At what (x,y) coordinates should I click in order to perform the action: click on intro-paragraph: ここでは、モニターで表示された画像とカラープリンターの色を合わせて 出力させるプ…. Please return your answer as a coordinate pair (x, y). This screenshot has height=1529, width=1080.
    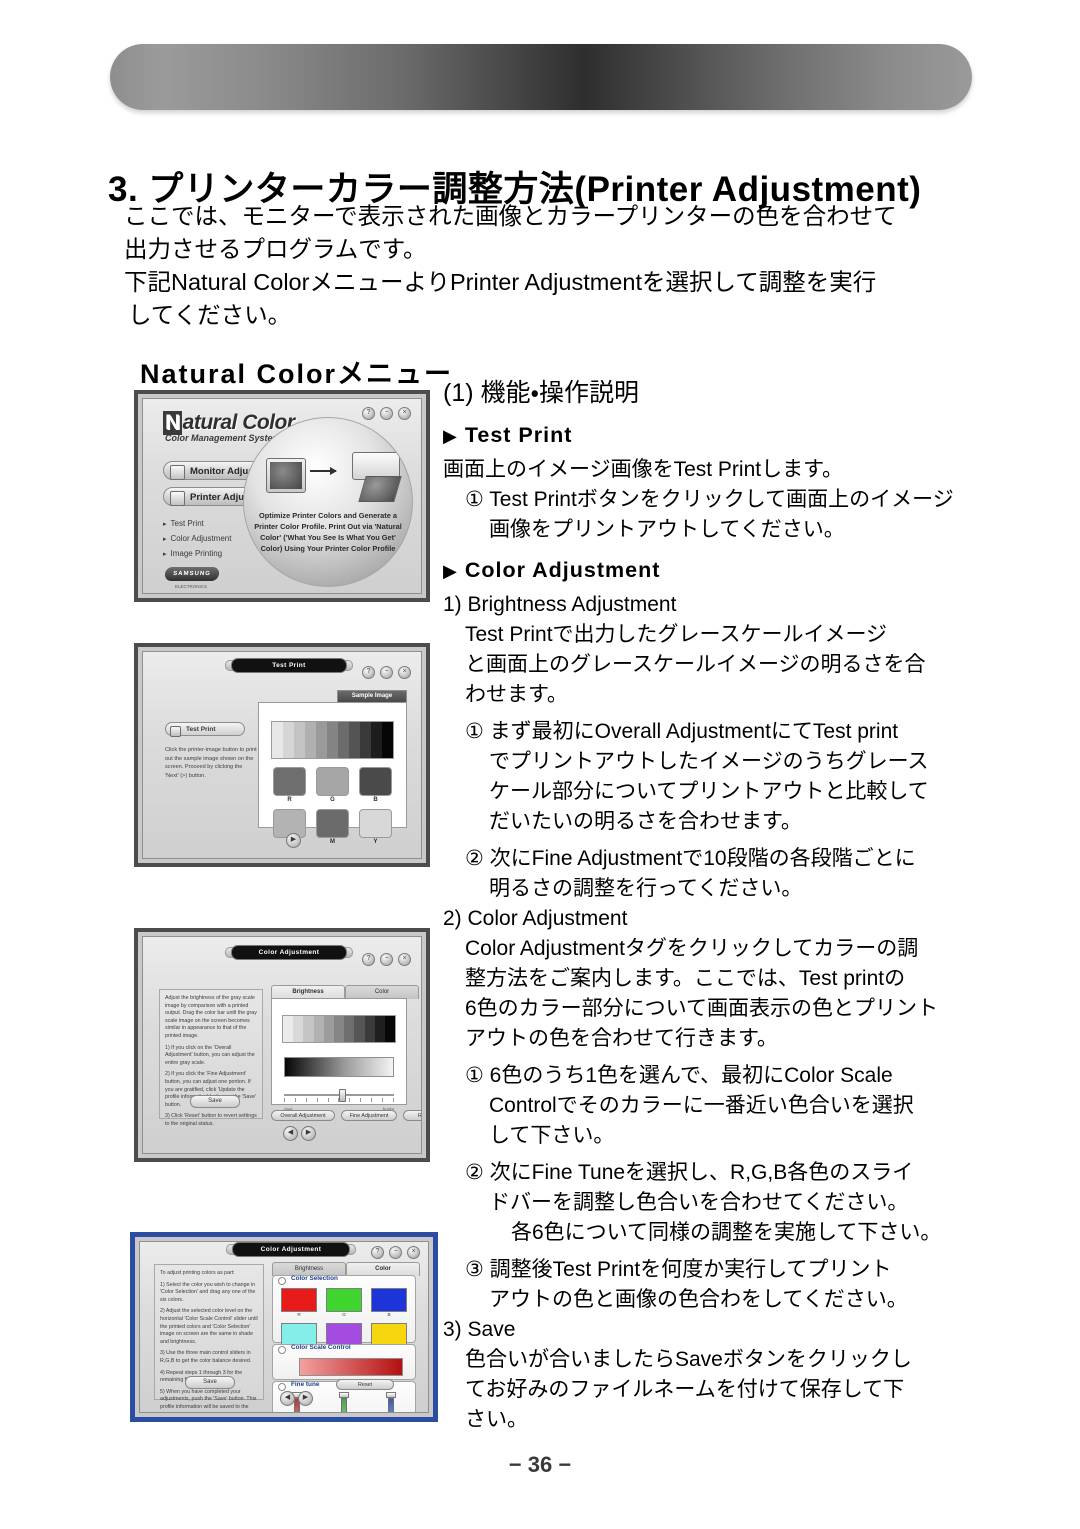
    Looking at the image, I should click on (564, 266).